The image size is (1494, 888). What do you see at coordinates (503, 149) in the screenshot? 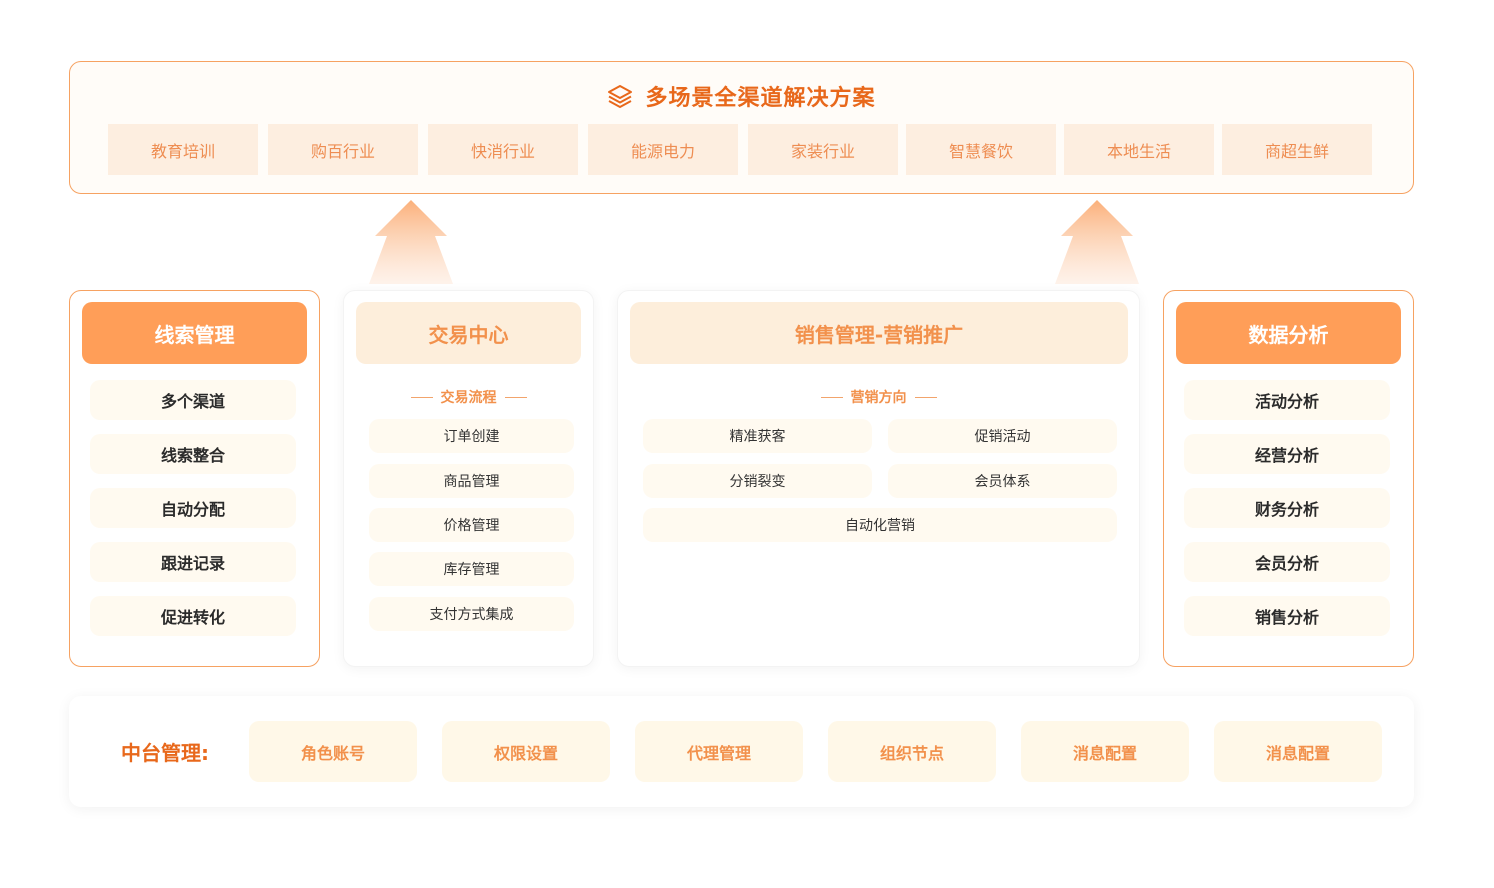
I see `scenario-tag: 快消行业` at bounding box center [503, 149].